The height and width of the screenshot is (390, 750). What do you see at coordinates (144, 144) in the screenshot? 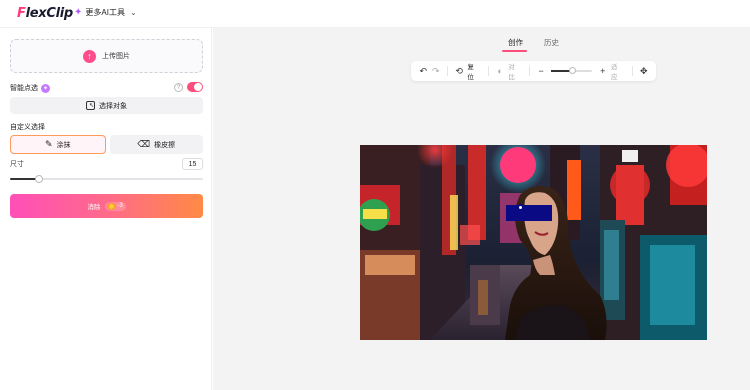
I see `eraser-icon: ⌫` at bounding box center [144, 144].